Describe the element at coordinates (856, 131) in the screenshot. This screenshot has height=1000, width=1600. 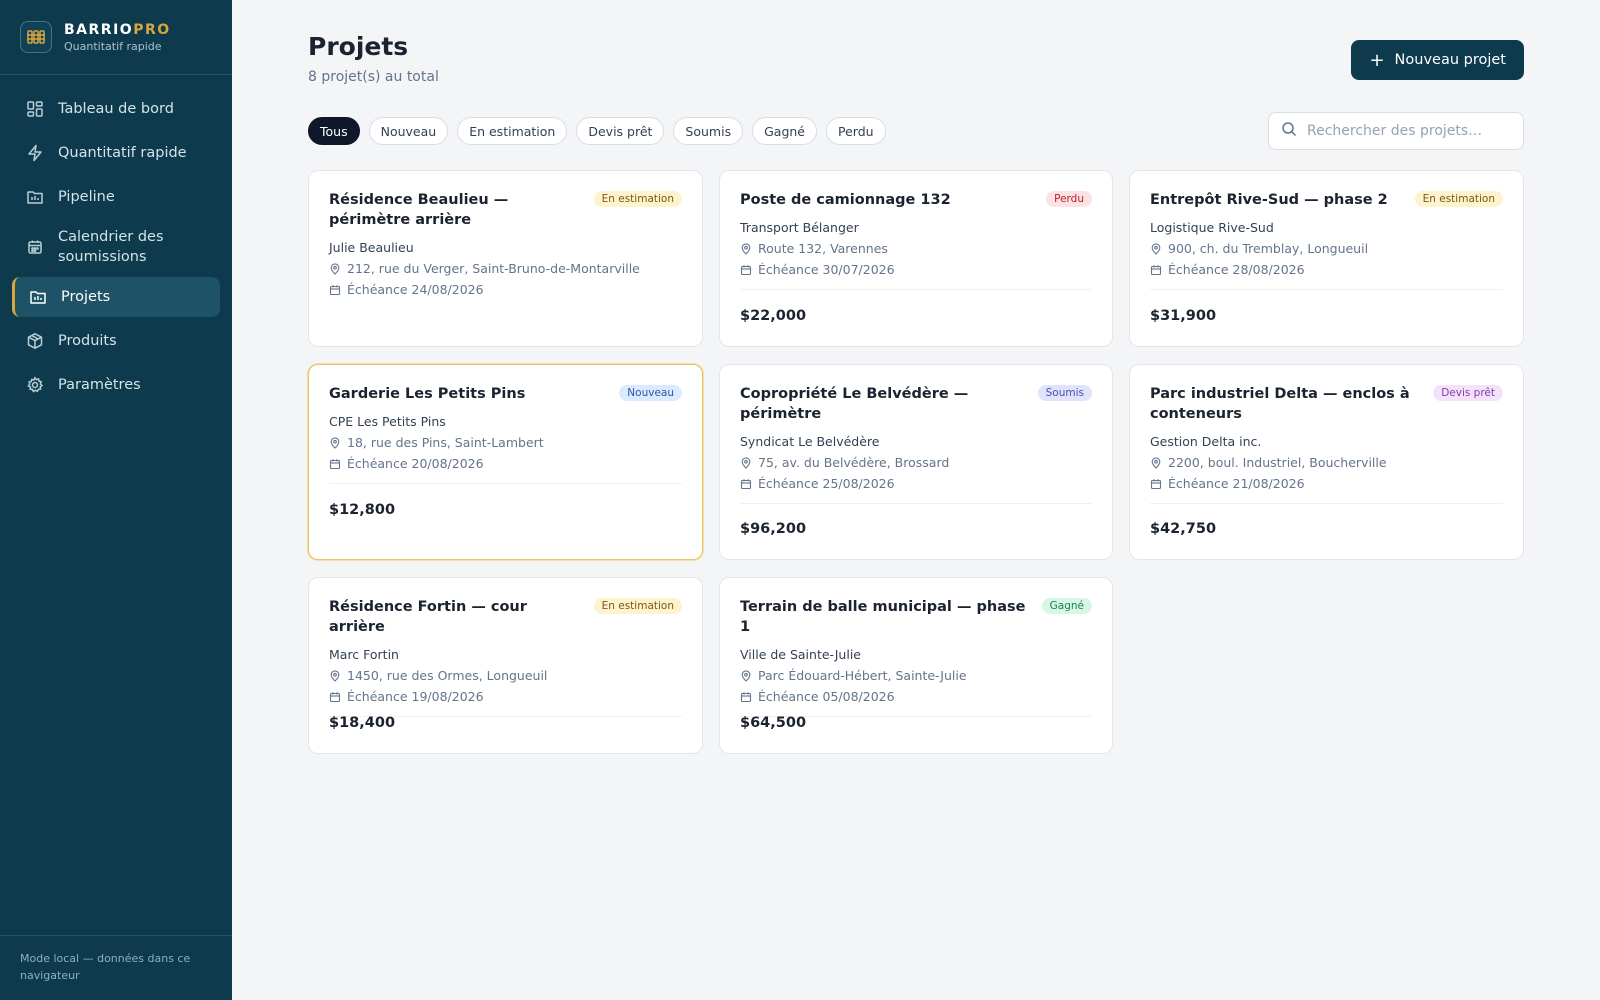
I see `filter-perdu: Perdu` at that location.